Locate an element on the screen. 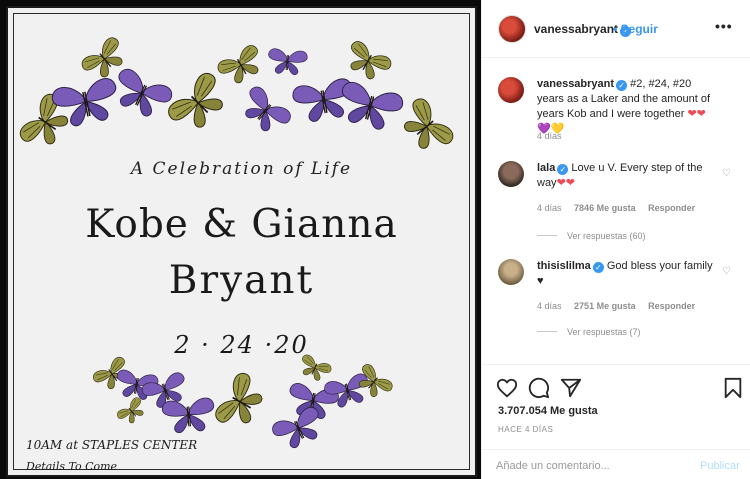 This screenshot has height=479, width=750. comment-meta: 4 días 7846 Me gusta Responder is located at coordinates (621, 208).